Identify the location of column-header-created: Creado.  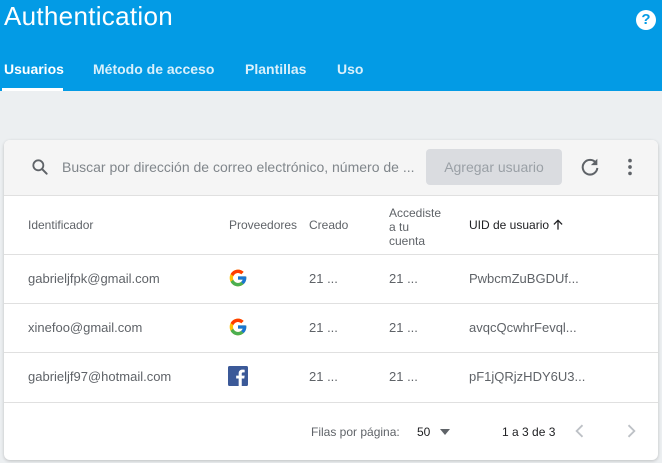
(328, 225).